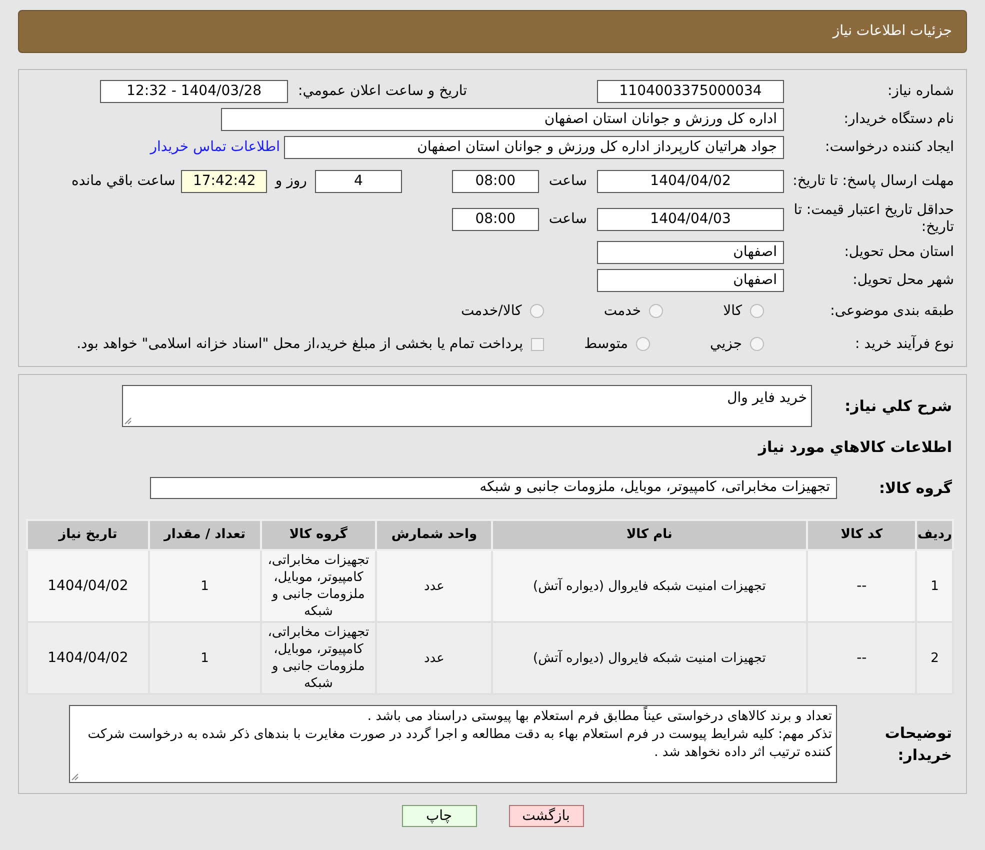  Describe the element at coordinates (88, 658) in the screenshot. I see `table-cell: 1404/04/02` at that location.